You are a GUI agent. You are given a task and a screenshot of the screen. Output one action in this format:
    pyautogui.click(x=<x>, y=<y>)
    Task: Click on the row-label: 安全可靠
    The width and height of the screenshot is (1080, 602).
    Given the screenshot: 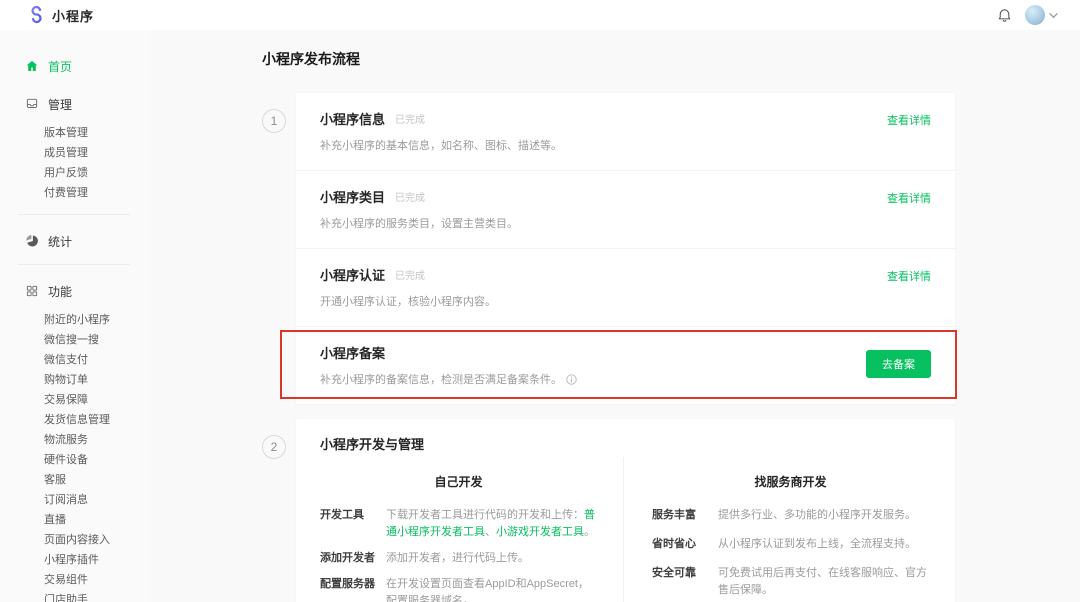 What is the action you would take?
    pyautogui.click(x=674, y=573)
    